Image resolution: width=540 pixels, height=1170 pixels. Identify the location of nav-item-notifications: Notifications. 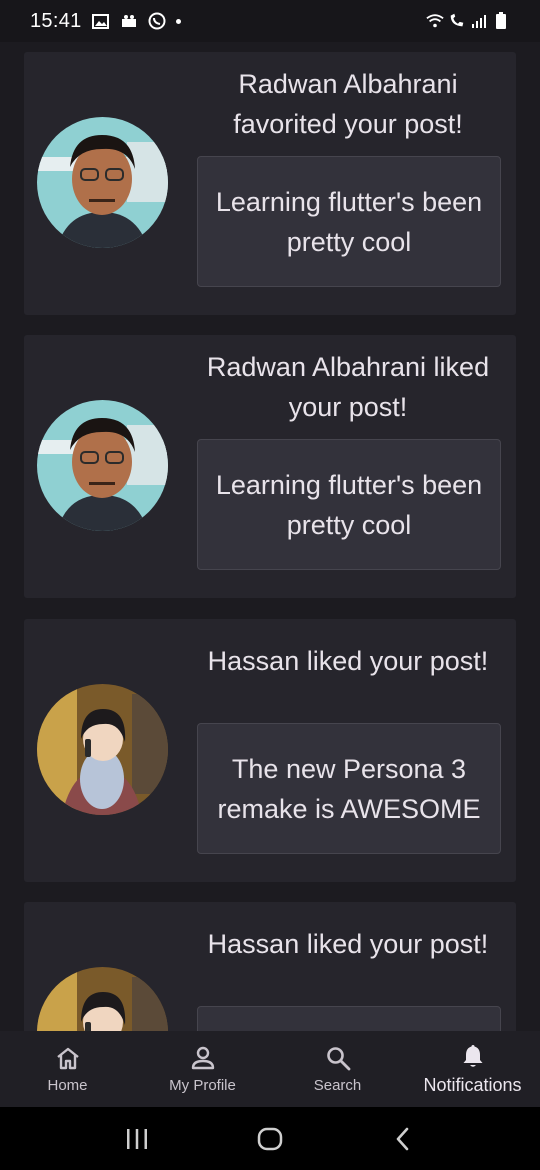
(472, 1069).